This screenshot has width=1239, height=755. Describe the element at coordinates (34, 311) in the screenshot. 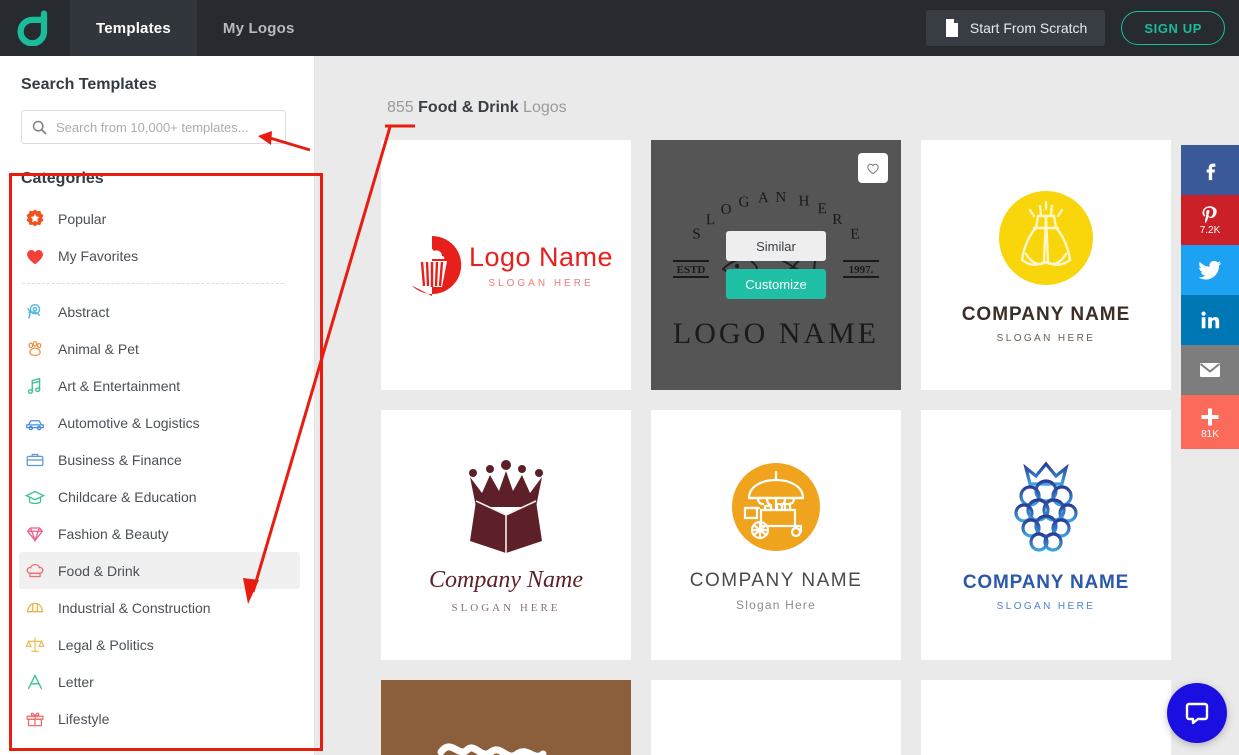

I see `abstract-icon` at that location.